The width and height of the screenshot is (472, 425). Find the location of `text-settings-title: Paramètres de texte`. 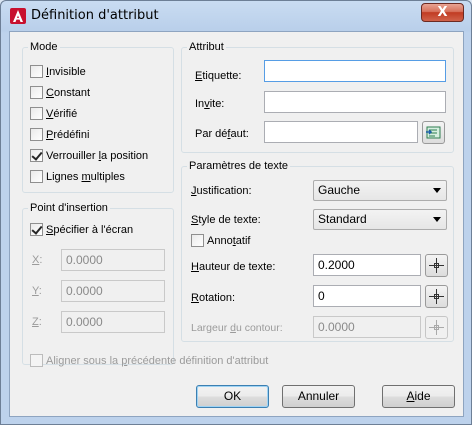

text-settings-title: Paramètres de texte is located at coordinates (239, 166).